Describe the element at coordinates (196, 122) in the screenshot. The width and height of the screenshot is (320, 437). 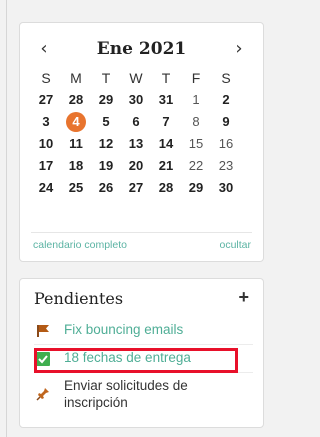
I see `calendar-day: 8` at that location.